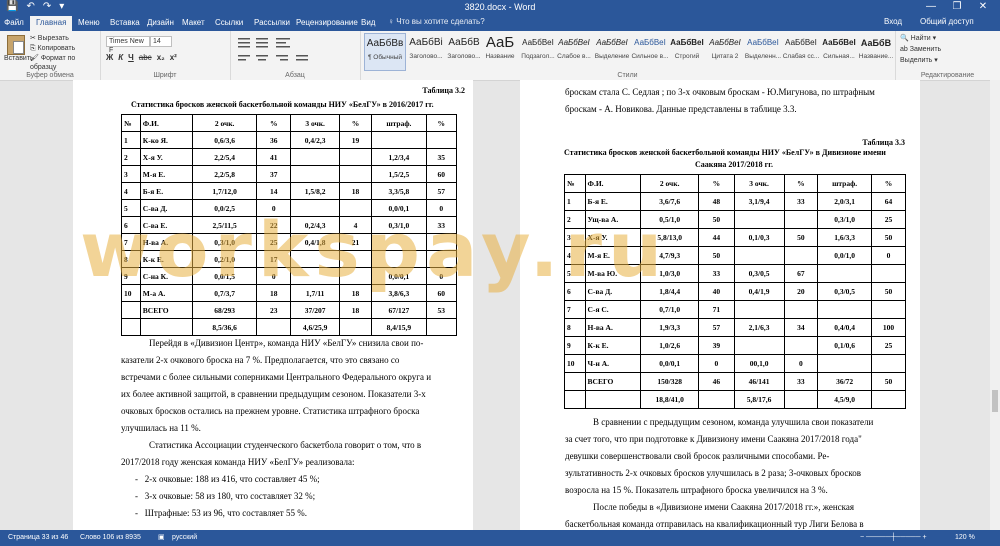 This screenshot has width=1000, height=546. Describe the element at coordinates (52, 48) in the screenshot. I see `copy-button: ⎘ Копировать` at that location.